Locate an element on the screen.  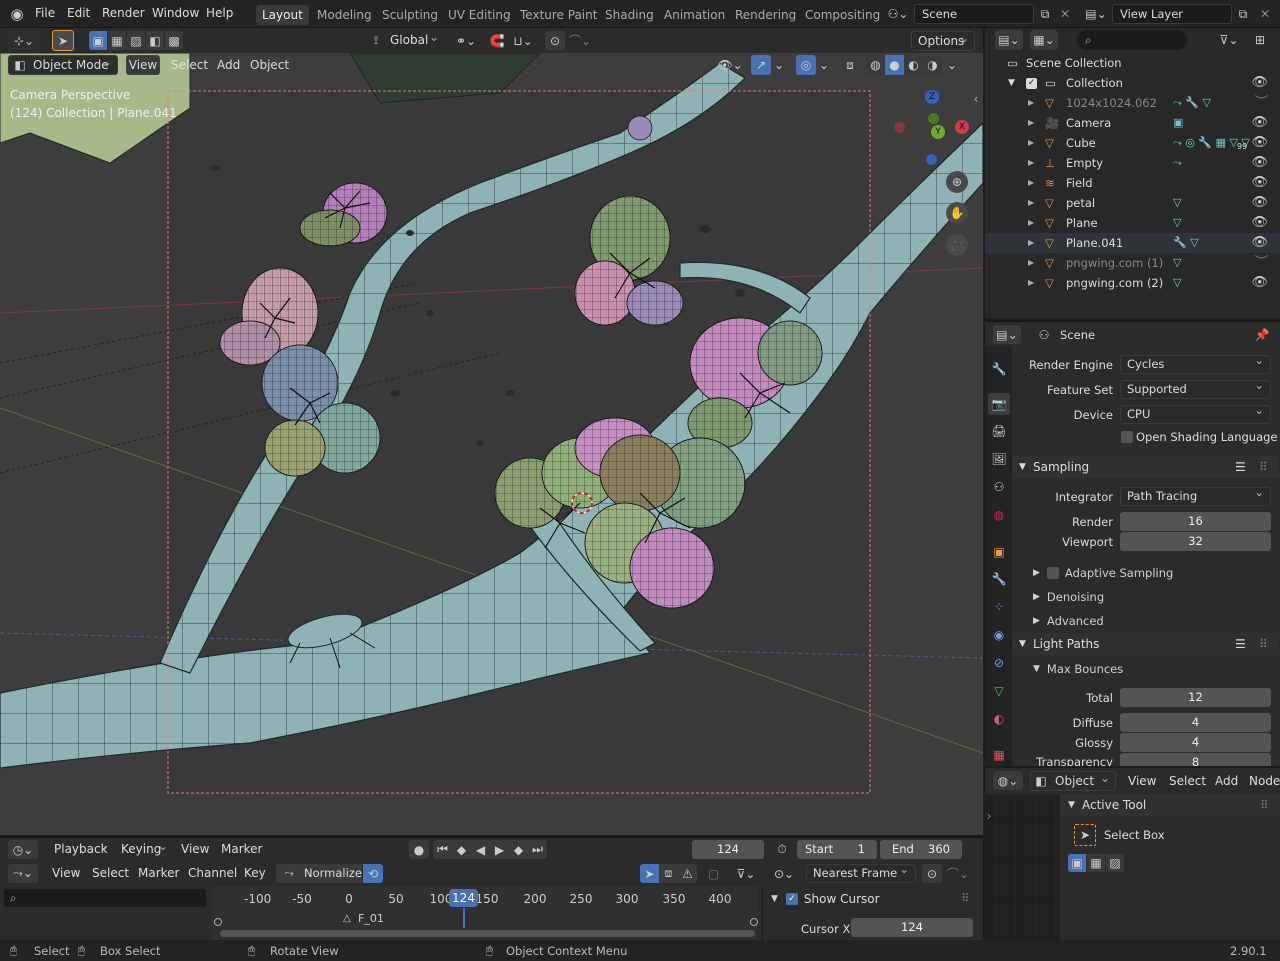
outliner-item-0: ▶ ▽ 1024x1024.062 ⤳ 🔧 ▽ ︶ is located at coordinates (1132, 103).